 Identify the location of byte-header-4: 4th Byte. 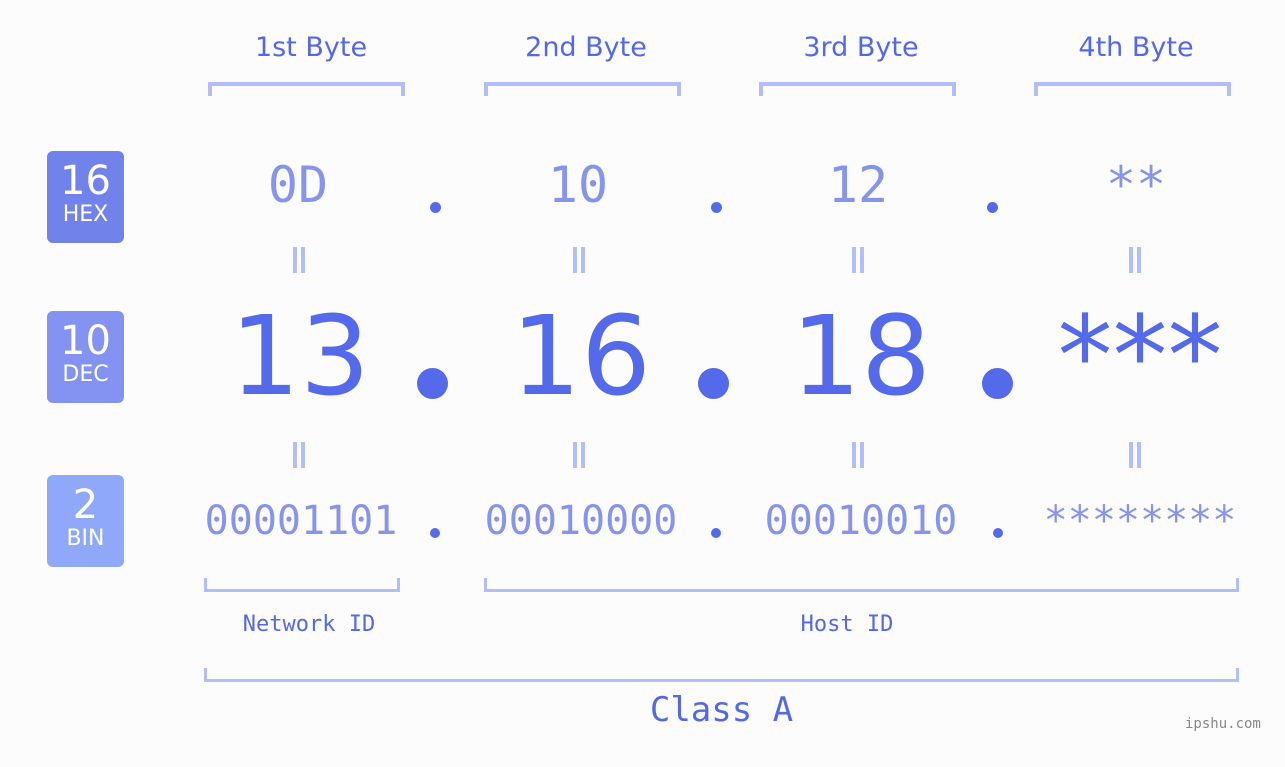
(1136, 47).